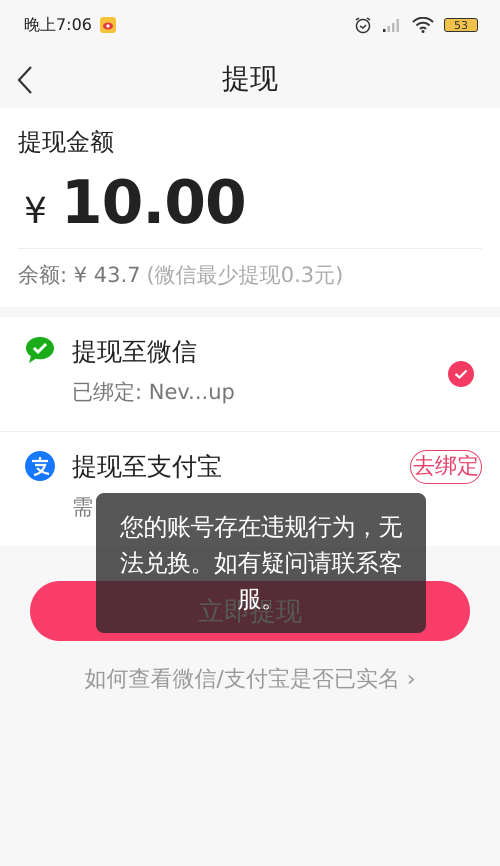 Image resolution: width=500 pixels, height=866 pixels. What do you see at coordinates (40, 466) in the screenshot?
I see `circle-glyph-icon` at bounding box center [40, 466].